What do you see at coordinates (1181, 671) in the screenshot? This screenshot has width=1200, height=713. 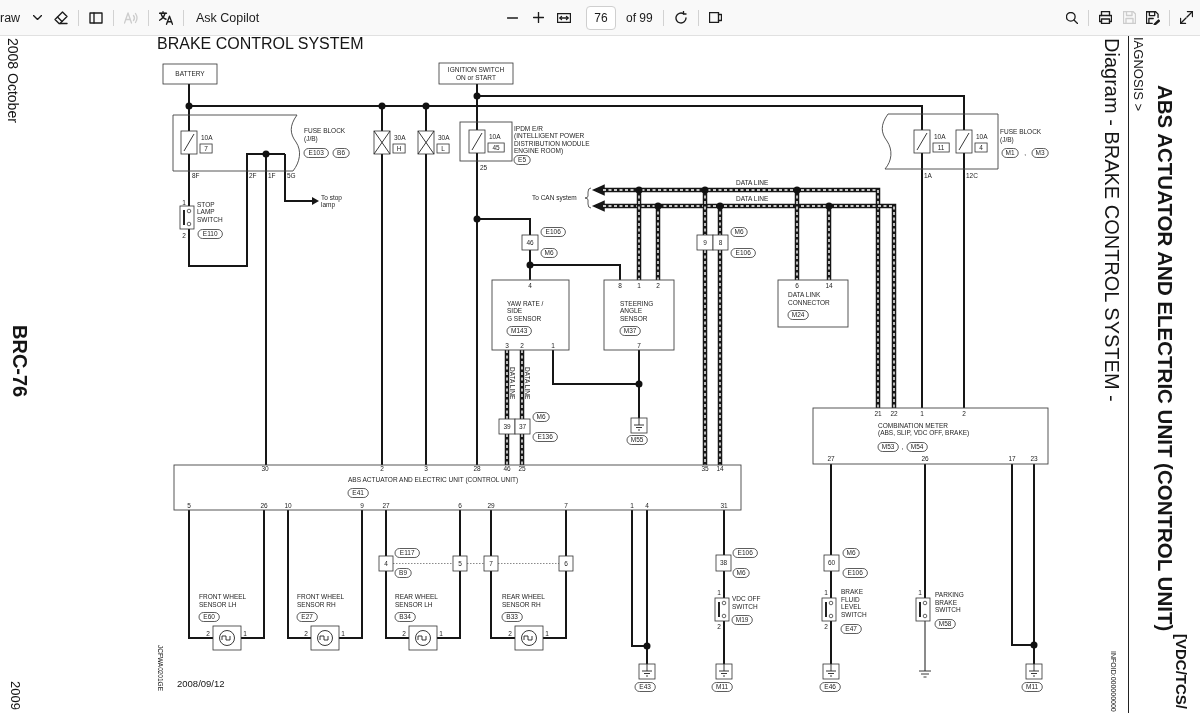 I see `section-tag: [VDC/TCS/` at bounding box center [1181, 671].